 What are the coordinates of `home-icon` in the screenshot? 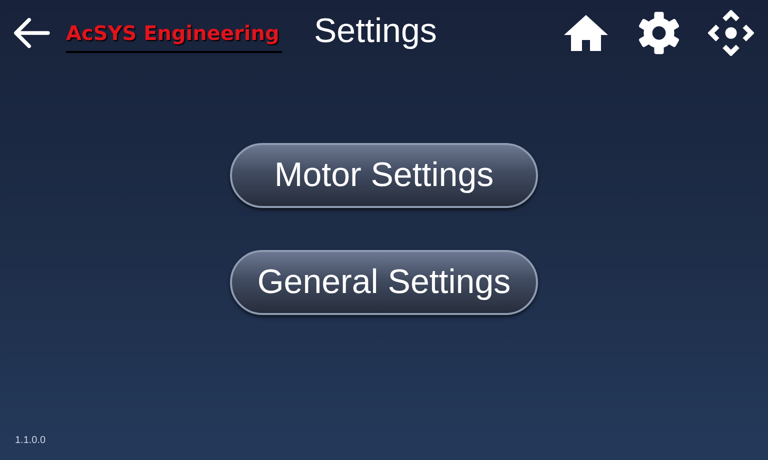 It's located at (586, 33).